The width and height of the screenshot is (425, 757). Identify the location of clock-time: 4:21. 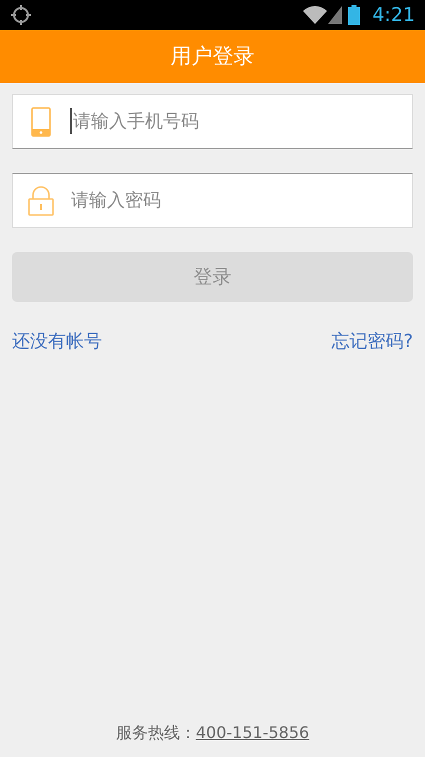
(393, 15).